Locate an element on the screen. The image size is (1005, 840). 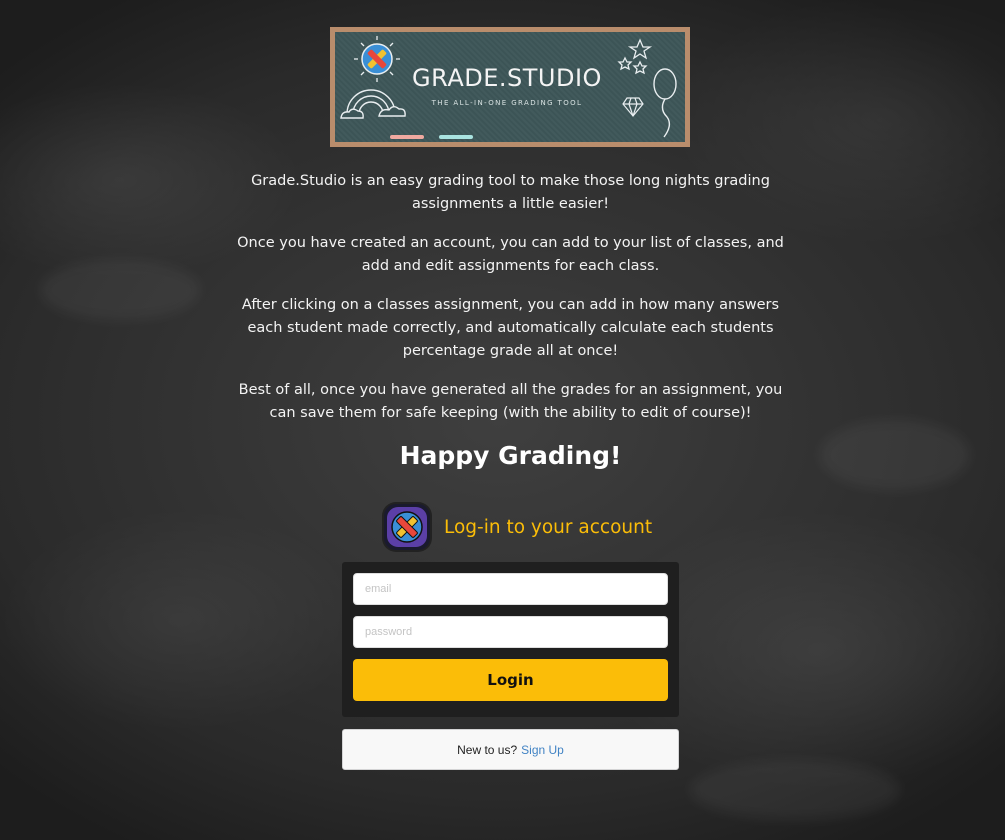
logo-banner: GRADE.STUDIO THE ALL-IN-ONE GRADING TOOL is located at coordinates (510, 87).